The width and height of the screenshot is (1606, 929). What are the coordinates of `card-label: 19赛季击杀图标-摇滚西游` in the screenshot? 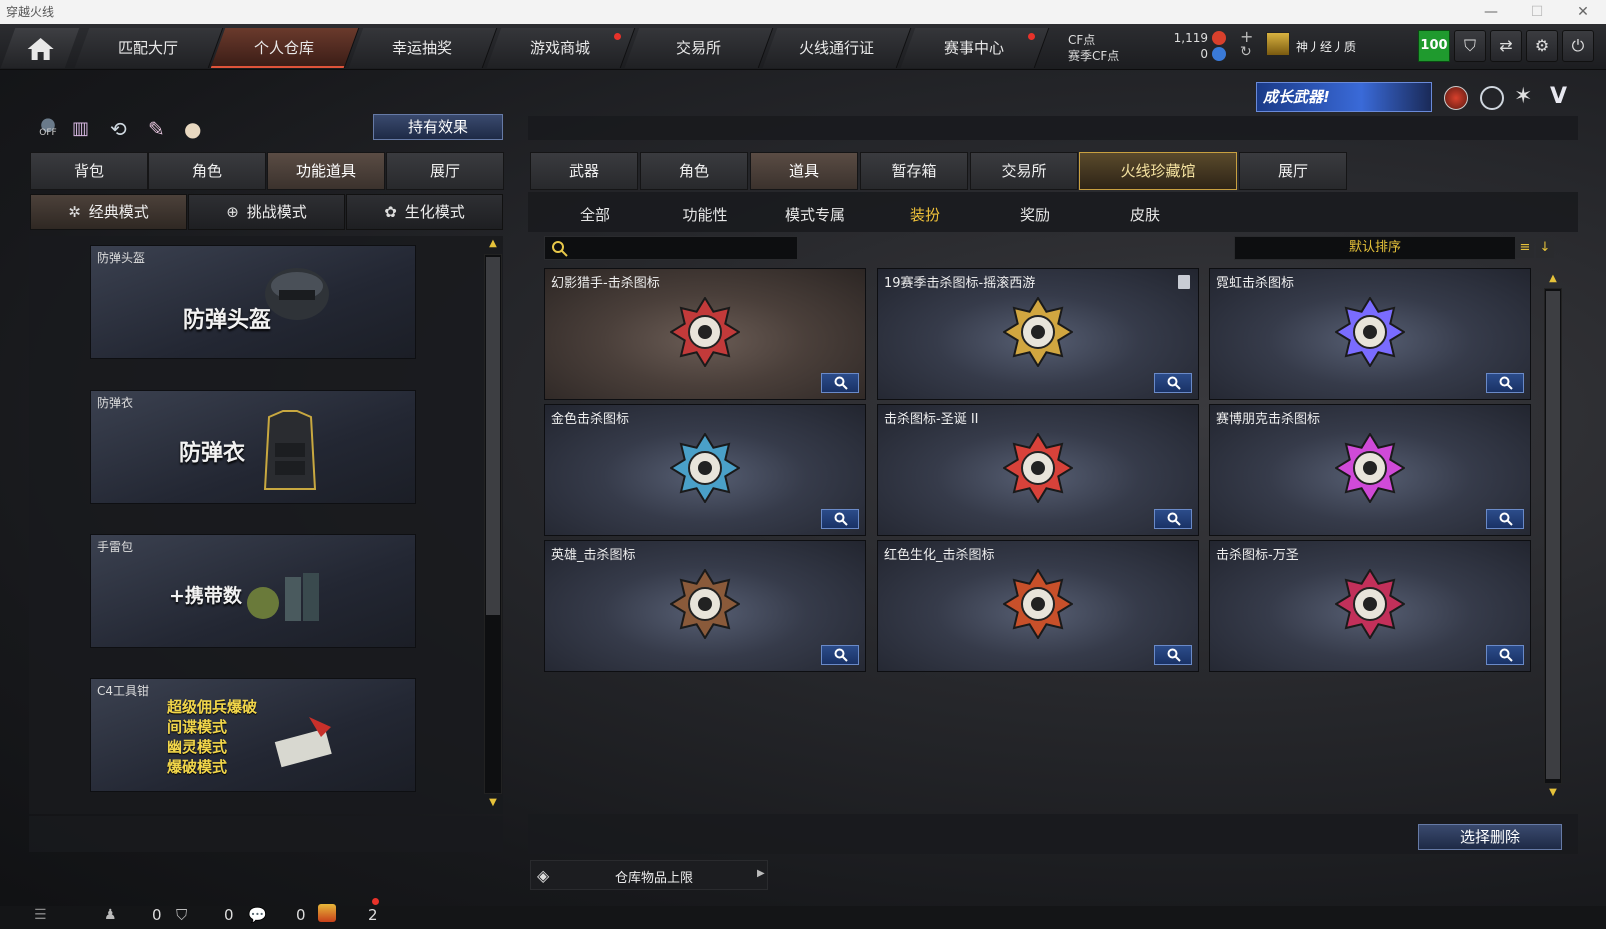 It's located at (960, 283).